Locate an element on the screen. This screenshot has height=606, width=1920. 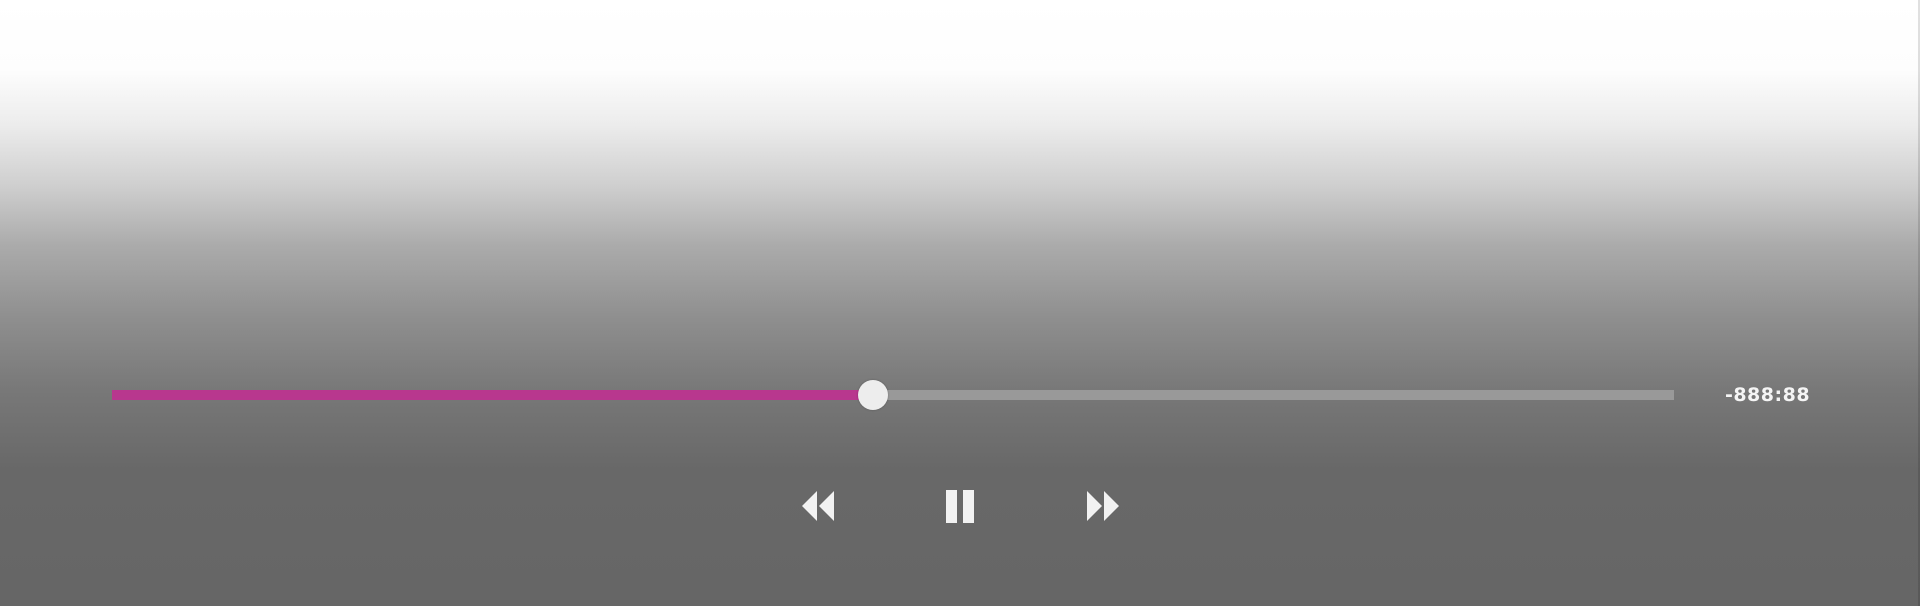
fast-forward-button is located at coordinates (1102, 506).